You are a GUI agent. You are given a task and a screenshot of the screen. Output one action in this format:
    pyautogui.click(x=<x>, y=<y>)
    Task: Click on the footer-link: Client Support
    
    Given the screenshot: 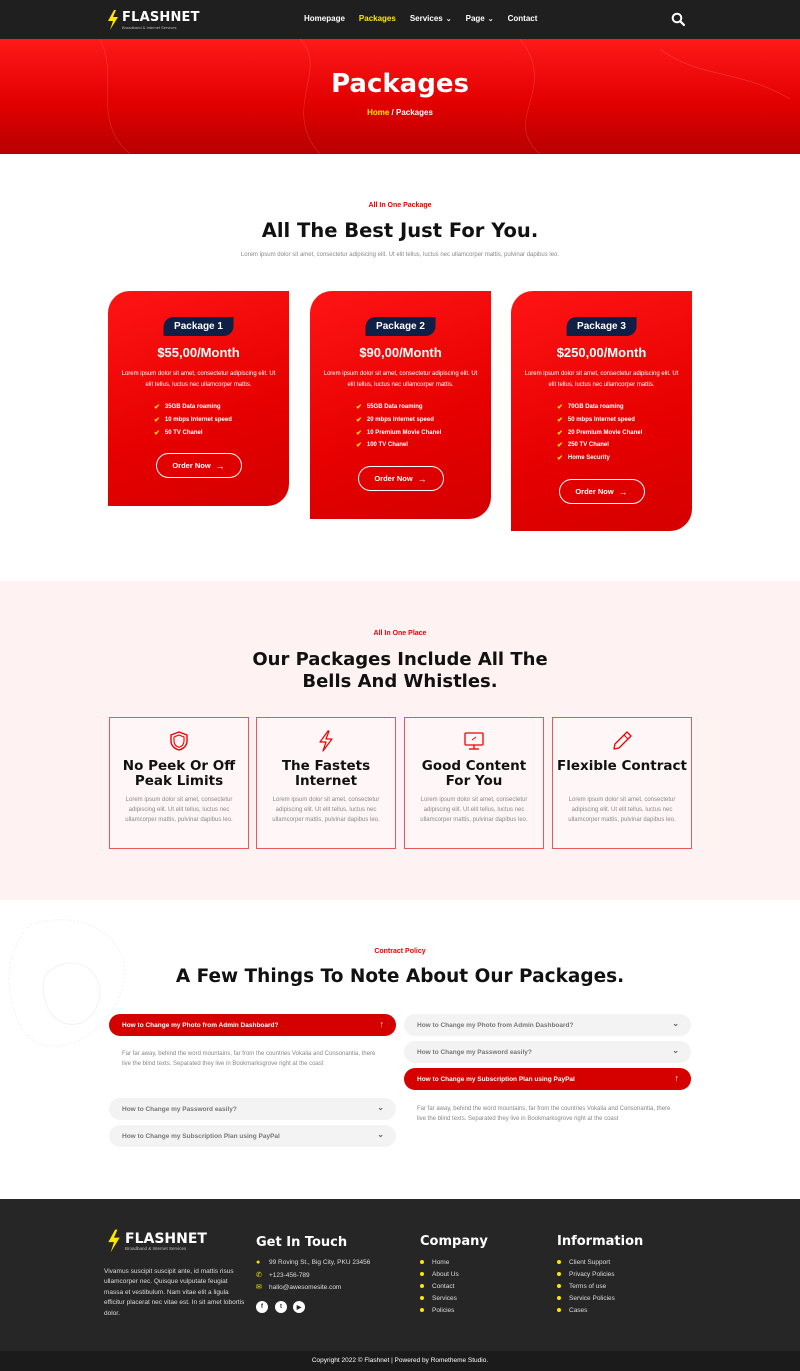 What is the action you would take?
    pyautogui.click(x=586, y=1262)
    